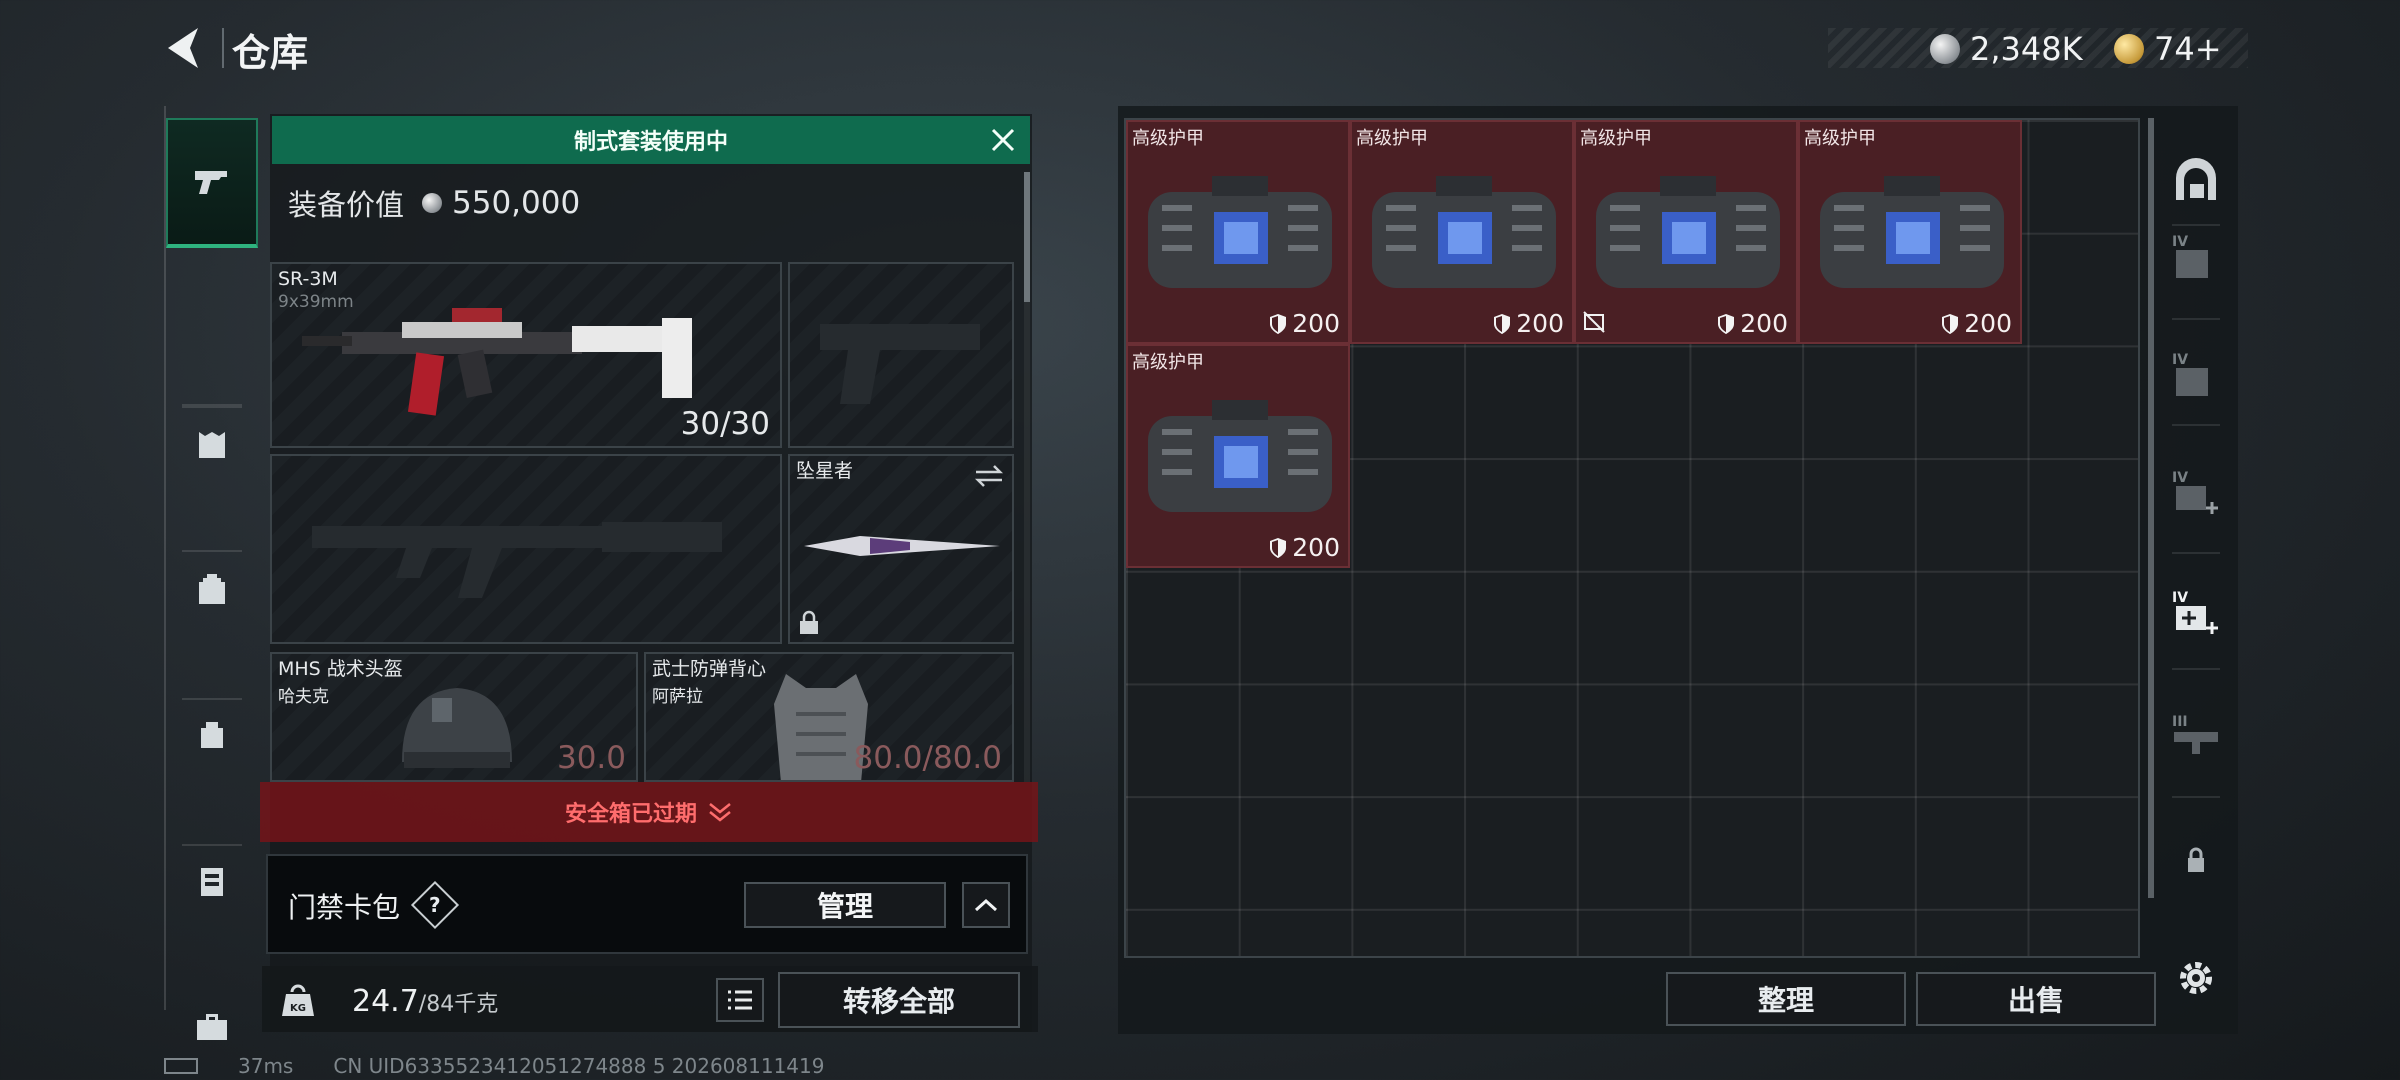 The image size is (2400, 1080). I want to click on list-view-button, so click(740, 1000).